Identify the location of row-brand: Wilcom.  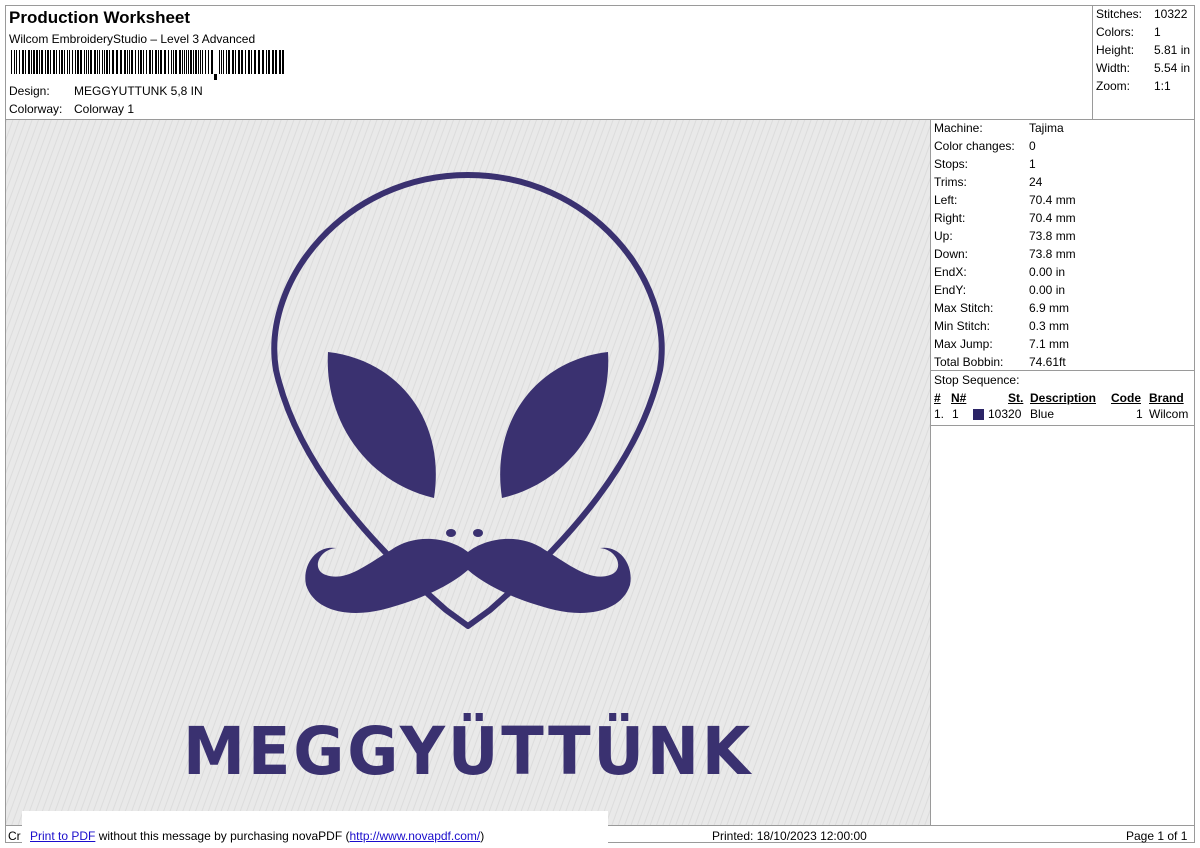
(1169, 414).